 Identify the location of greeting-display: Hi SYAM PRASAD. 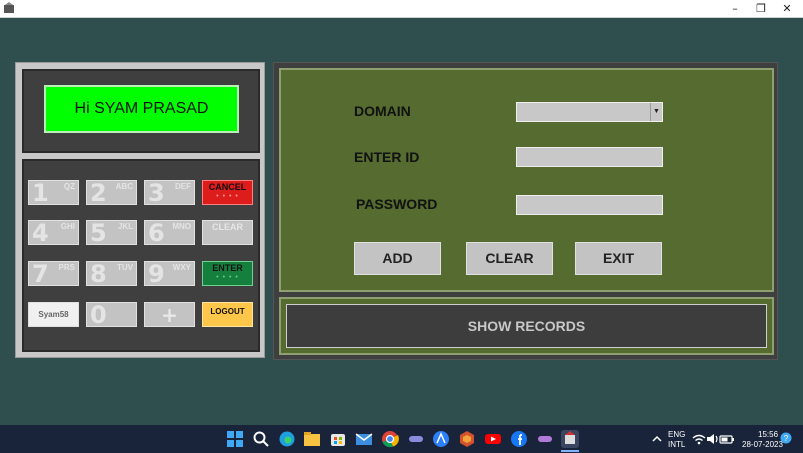
(141, 109).